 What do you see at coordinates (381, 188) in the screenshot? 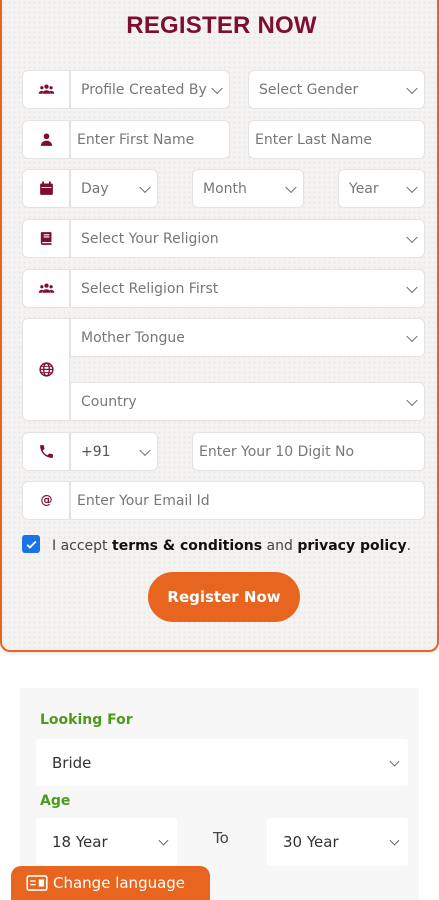
I see `year-select: Year` at bounding box center [381, 188].